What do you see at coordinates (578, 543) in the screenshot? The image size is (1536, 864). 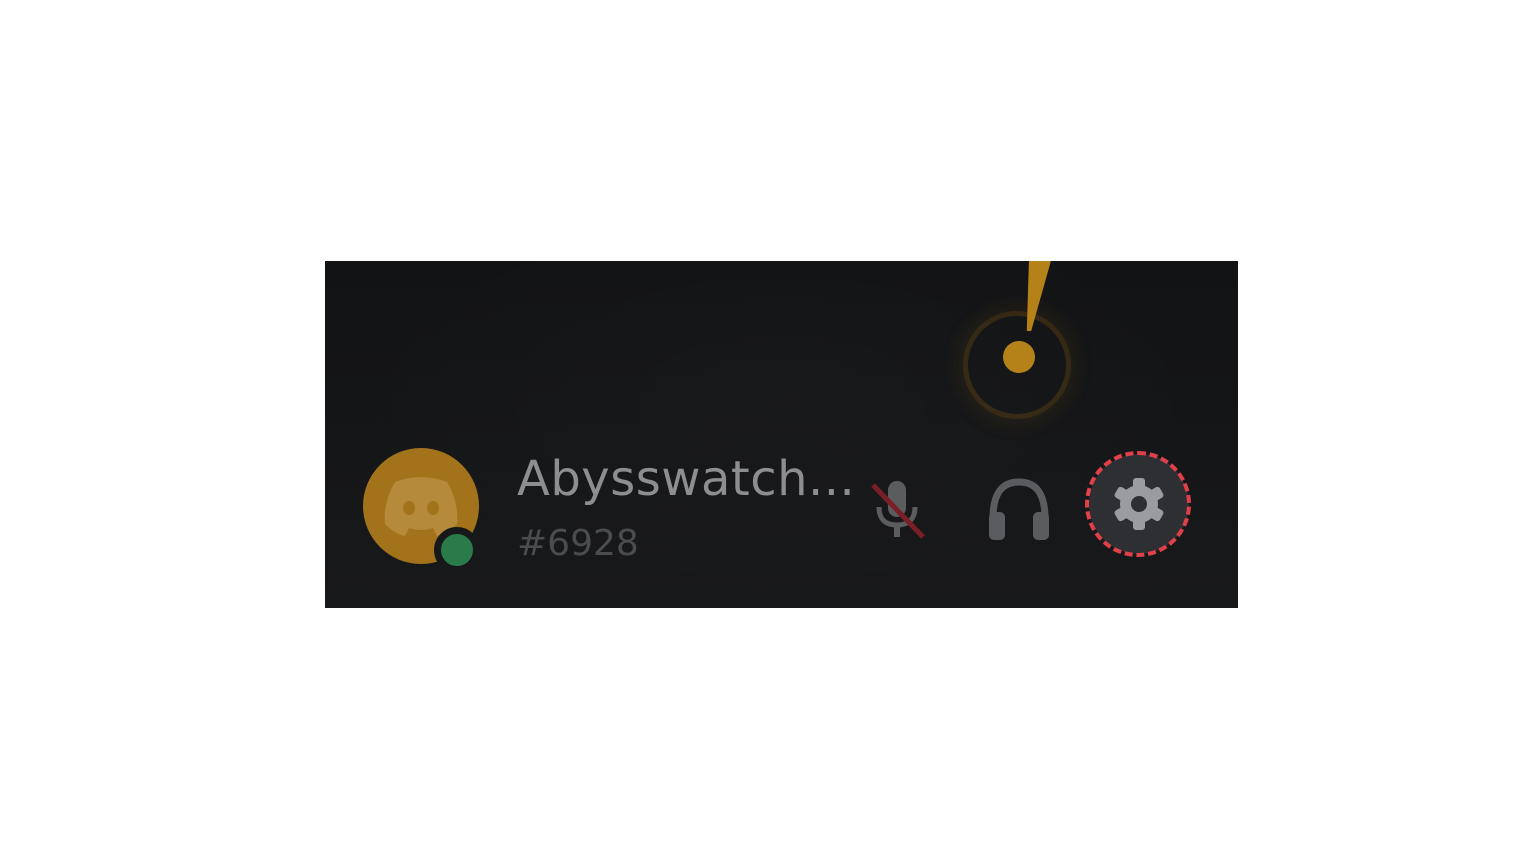 I see `user-tag: #6928` at bounding box center [578, 543].